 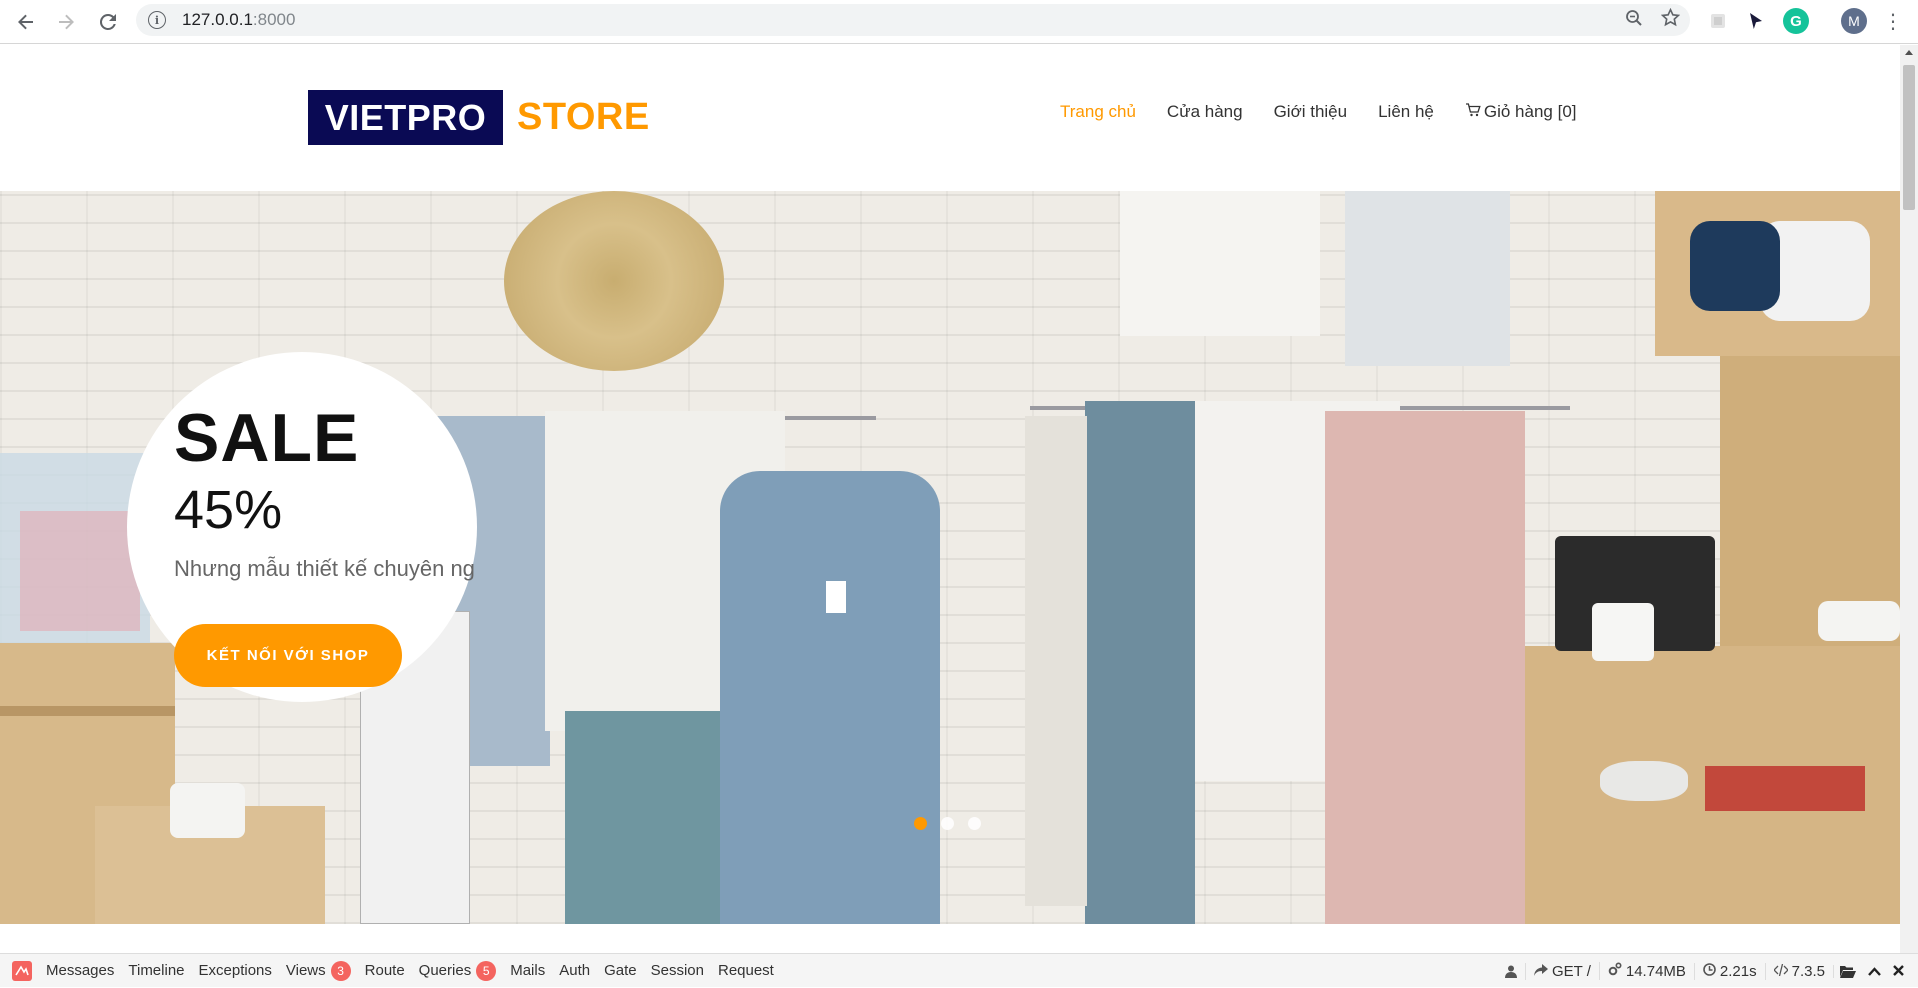 What do you see at coordinates (66, 22) in the screenshot?
I see `forward-arrow-icon` at bounding box center [66, 22].